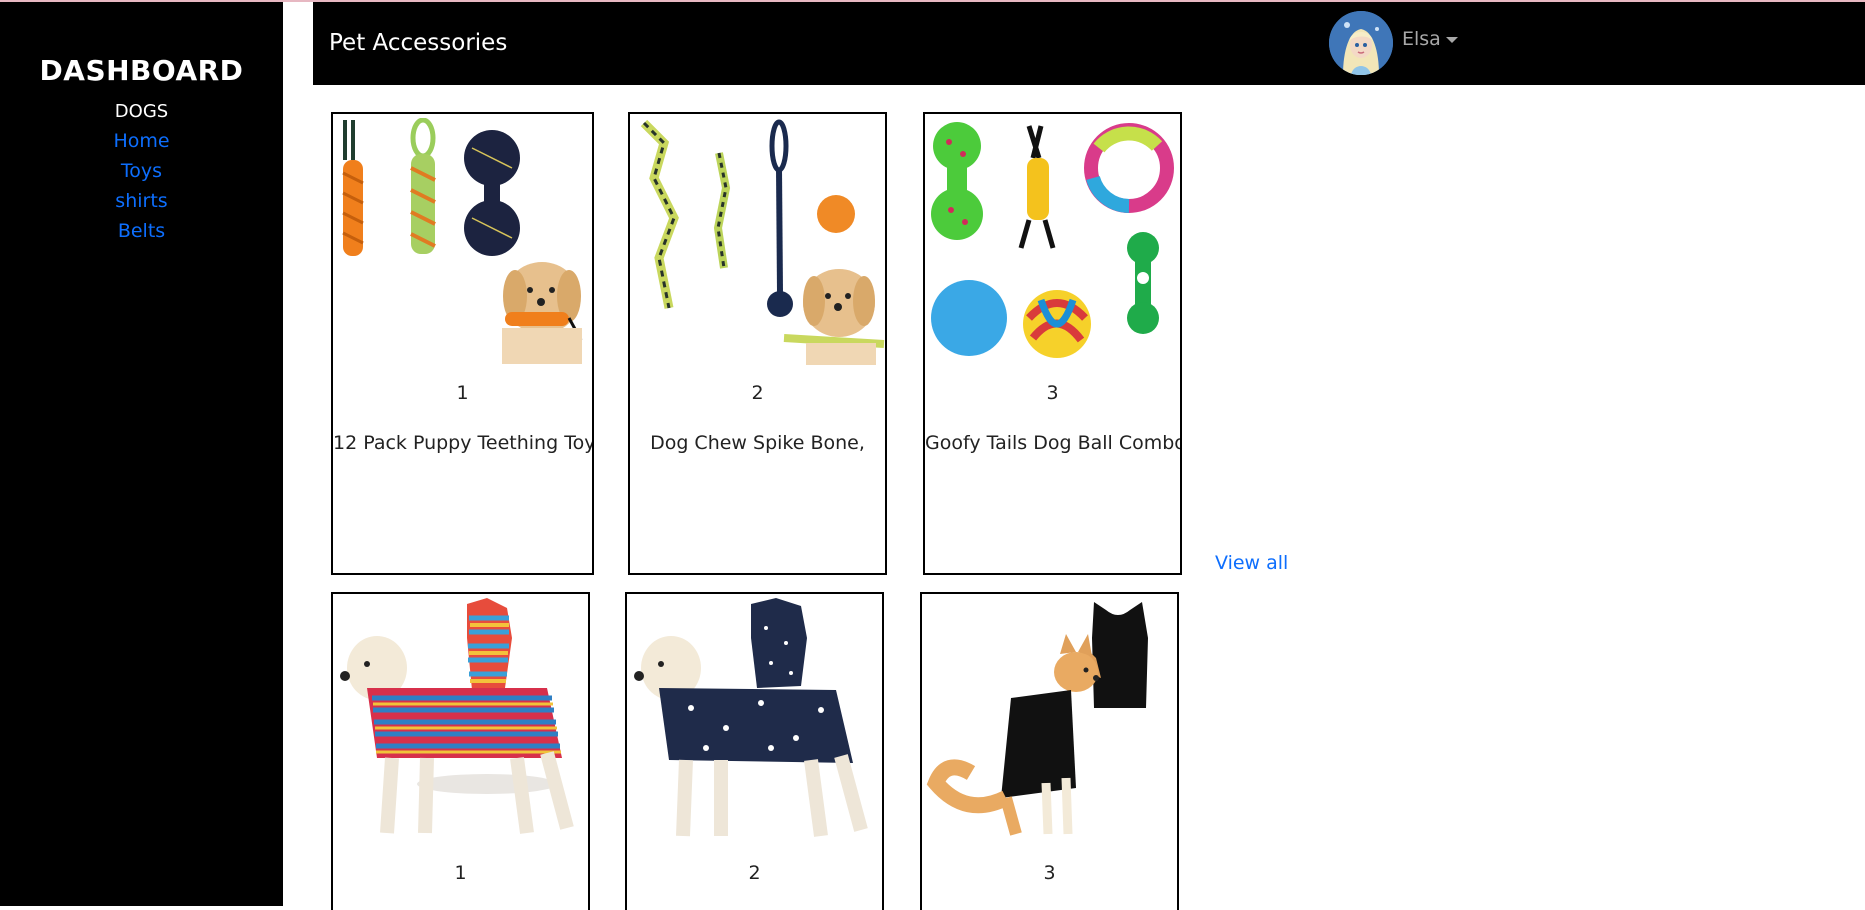  Describe the element at coordinates (141, 201) in the screenshot. I see `sidebar-item-shirts: shirts` at that location.